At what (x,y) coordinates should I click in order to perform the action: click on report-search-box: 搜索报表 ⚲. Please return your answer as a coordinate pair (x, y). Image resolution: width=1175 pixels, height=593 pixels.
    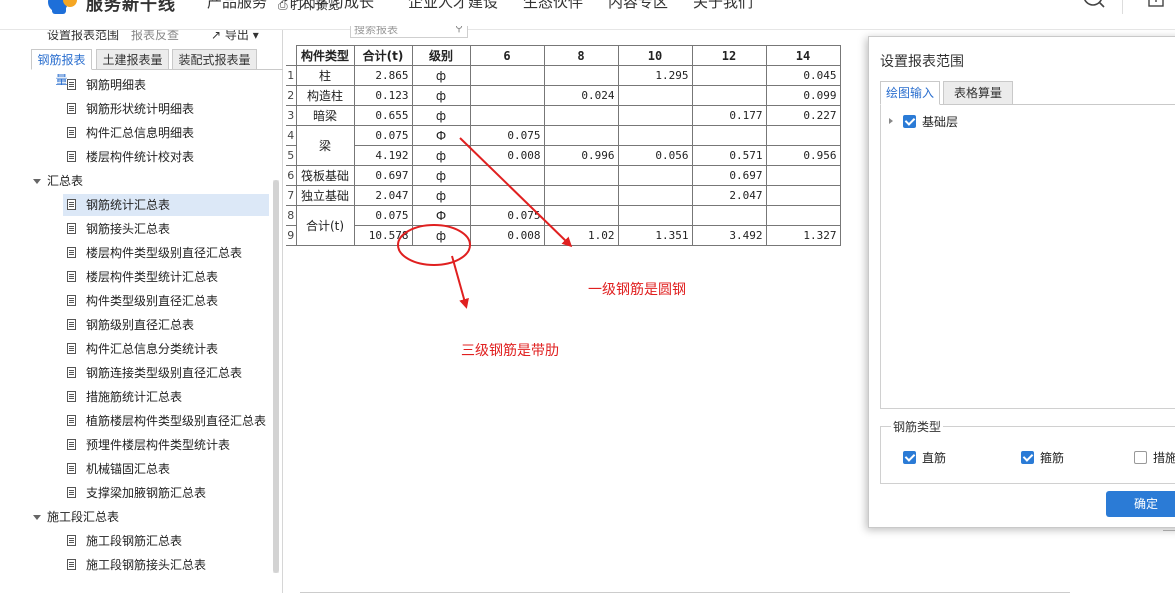
    Looking at the image, I should click on (409, 32).